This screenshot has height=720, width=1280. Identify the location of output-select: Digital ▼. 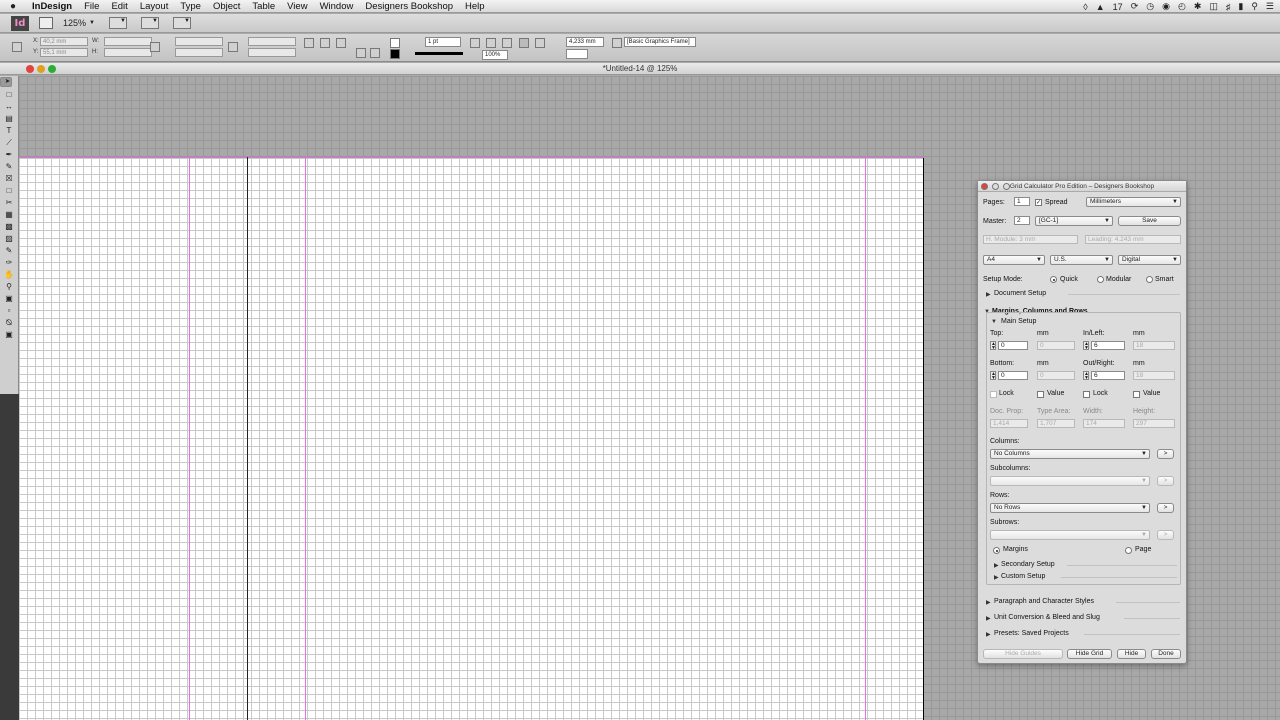
(1149, 260).